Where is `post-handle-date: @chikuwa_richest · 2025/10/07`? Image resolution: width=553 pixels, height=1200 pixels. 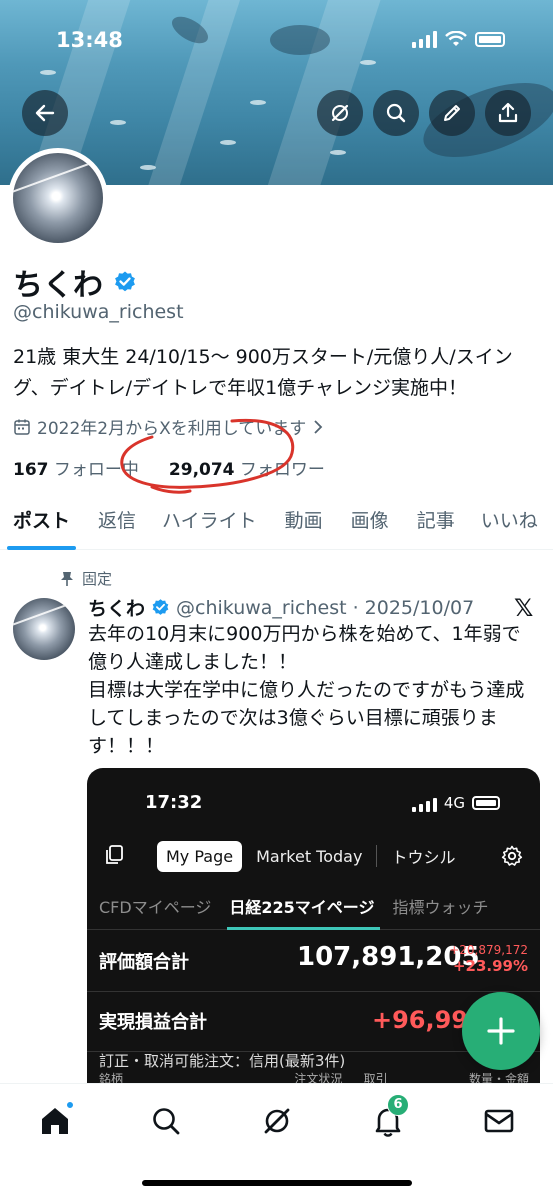
post-handle-date: @chikuwa_richest · 2025/10/07 is located at coordinates (325, 607).